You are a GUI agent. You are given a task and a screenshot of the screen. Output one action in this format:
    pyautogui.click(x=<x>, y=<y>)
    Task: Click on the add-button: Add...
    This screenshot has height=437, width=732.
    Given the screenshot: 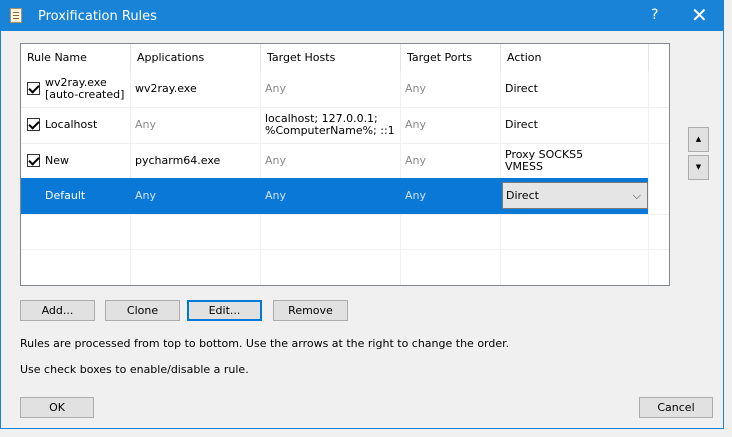 What is the action you would take?
    pyautogui.click(x=57, y=310)
    